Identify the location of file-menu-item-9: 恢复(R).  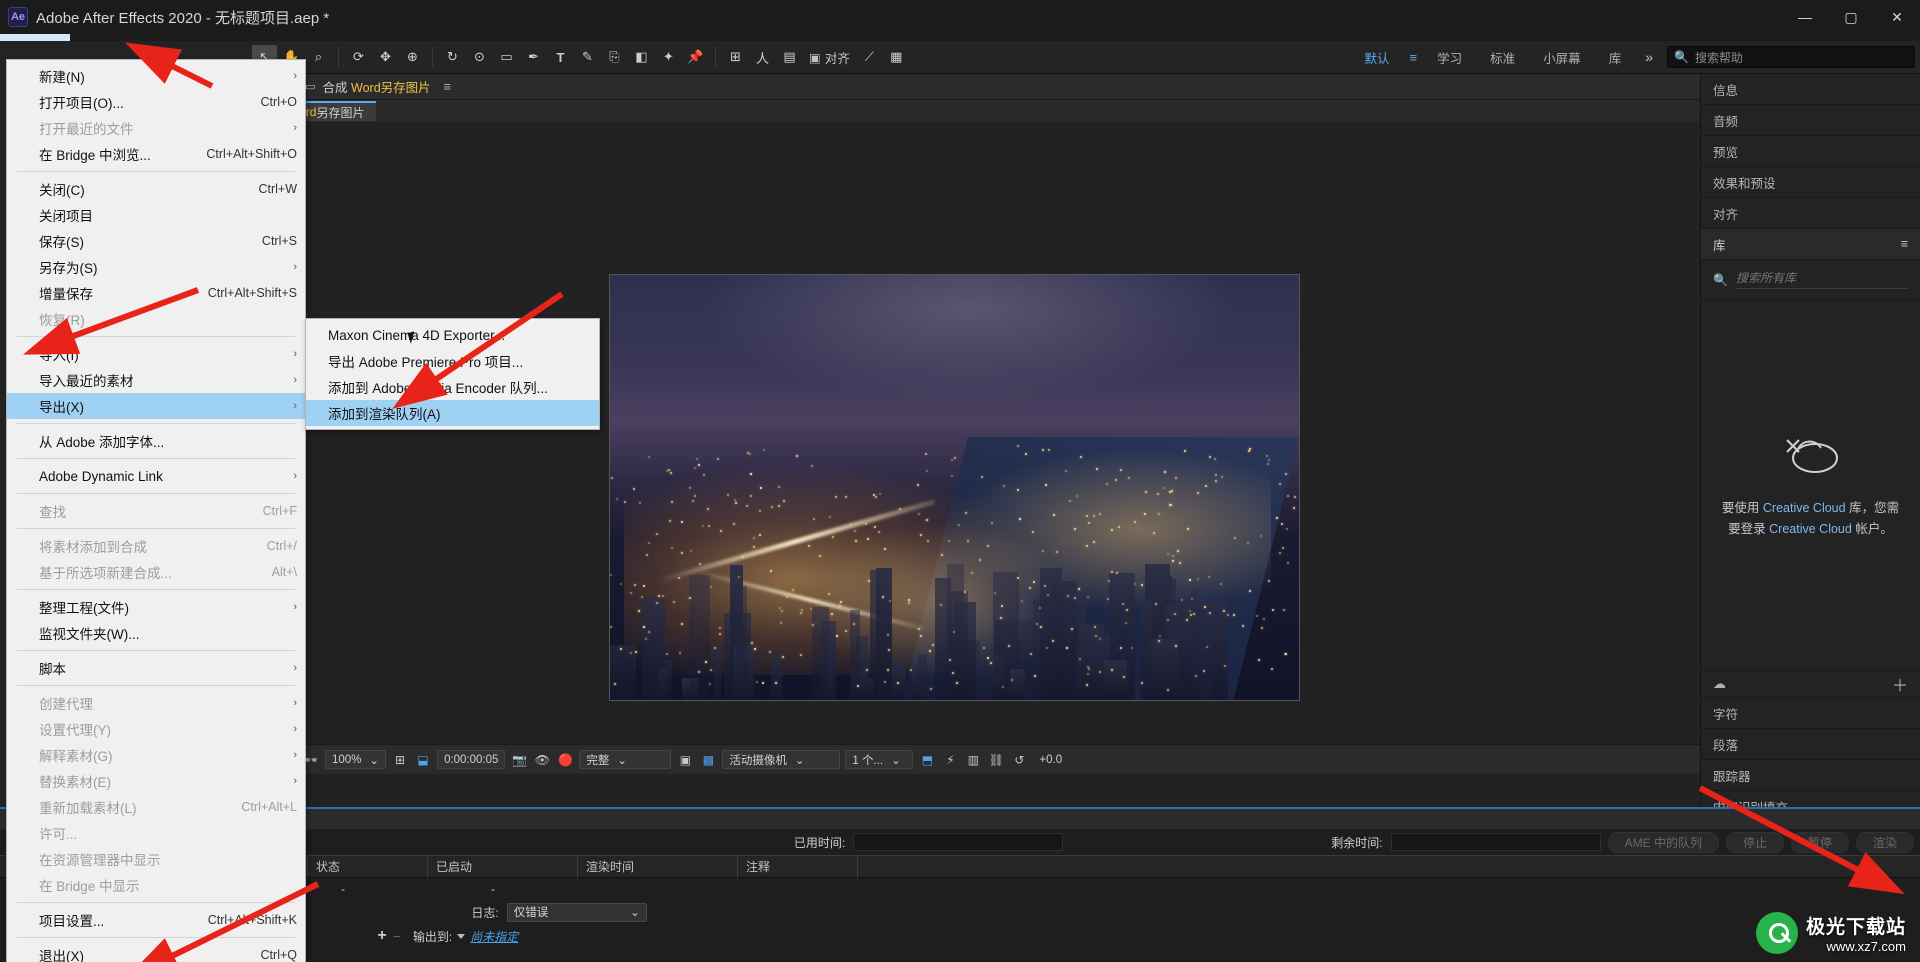
(156, 319).